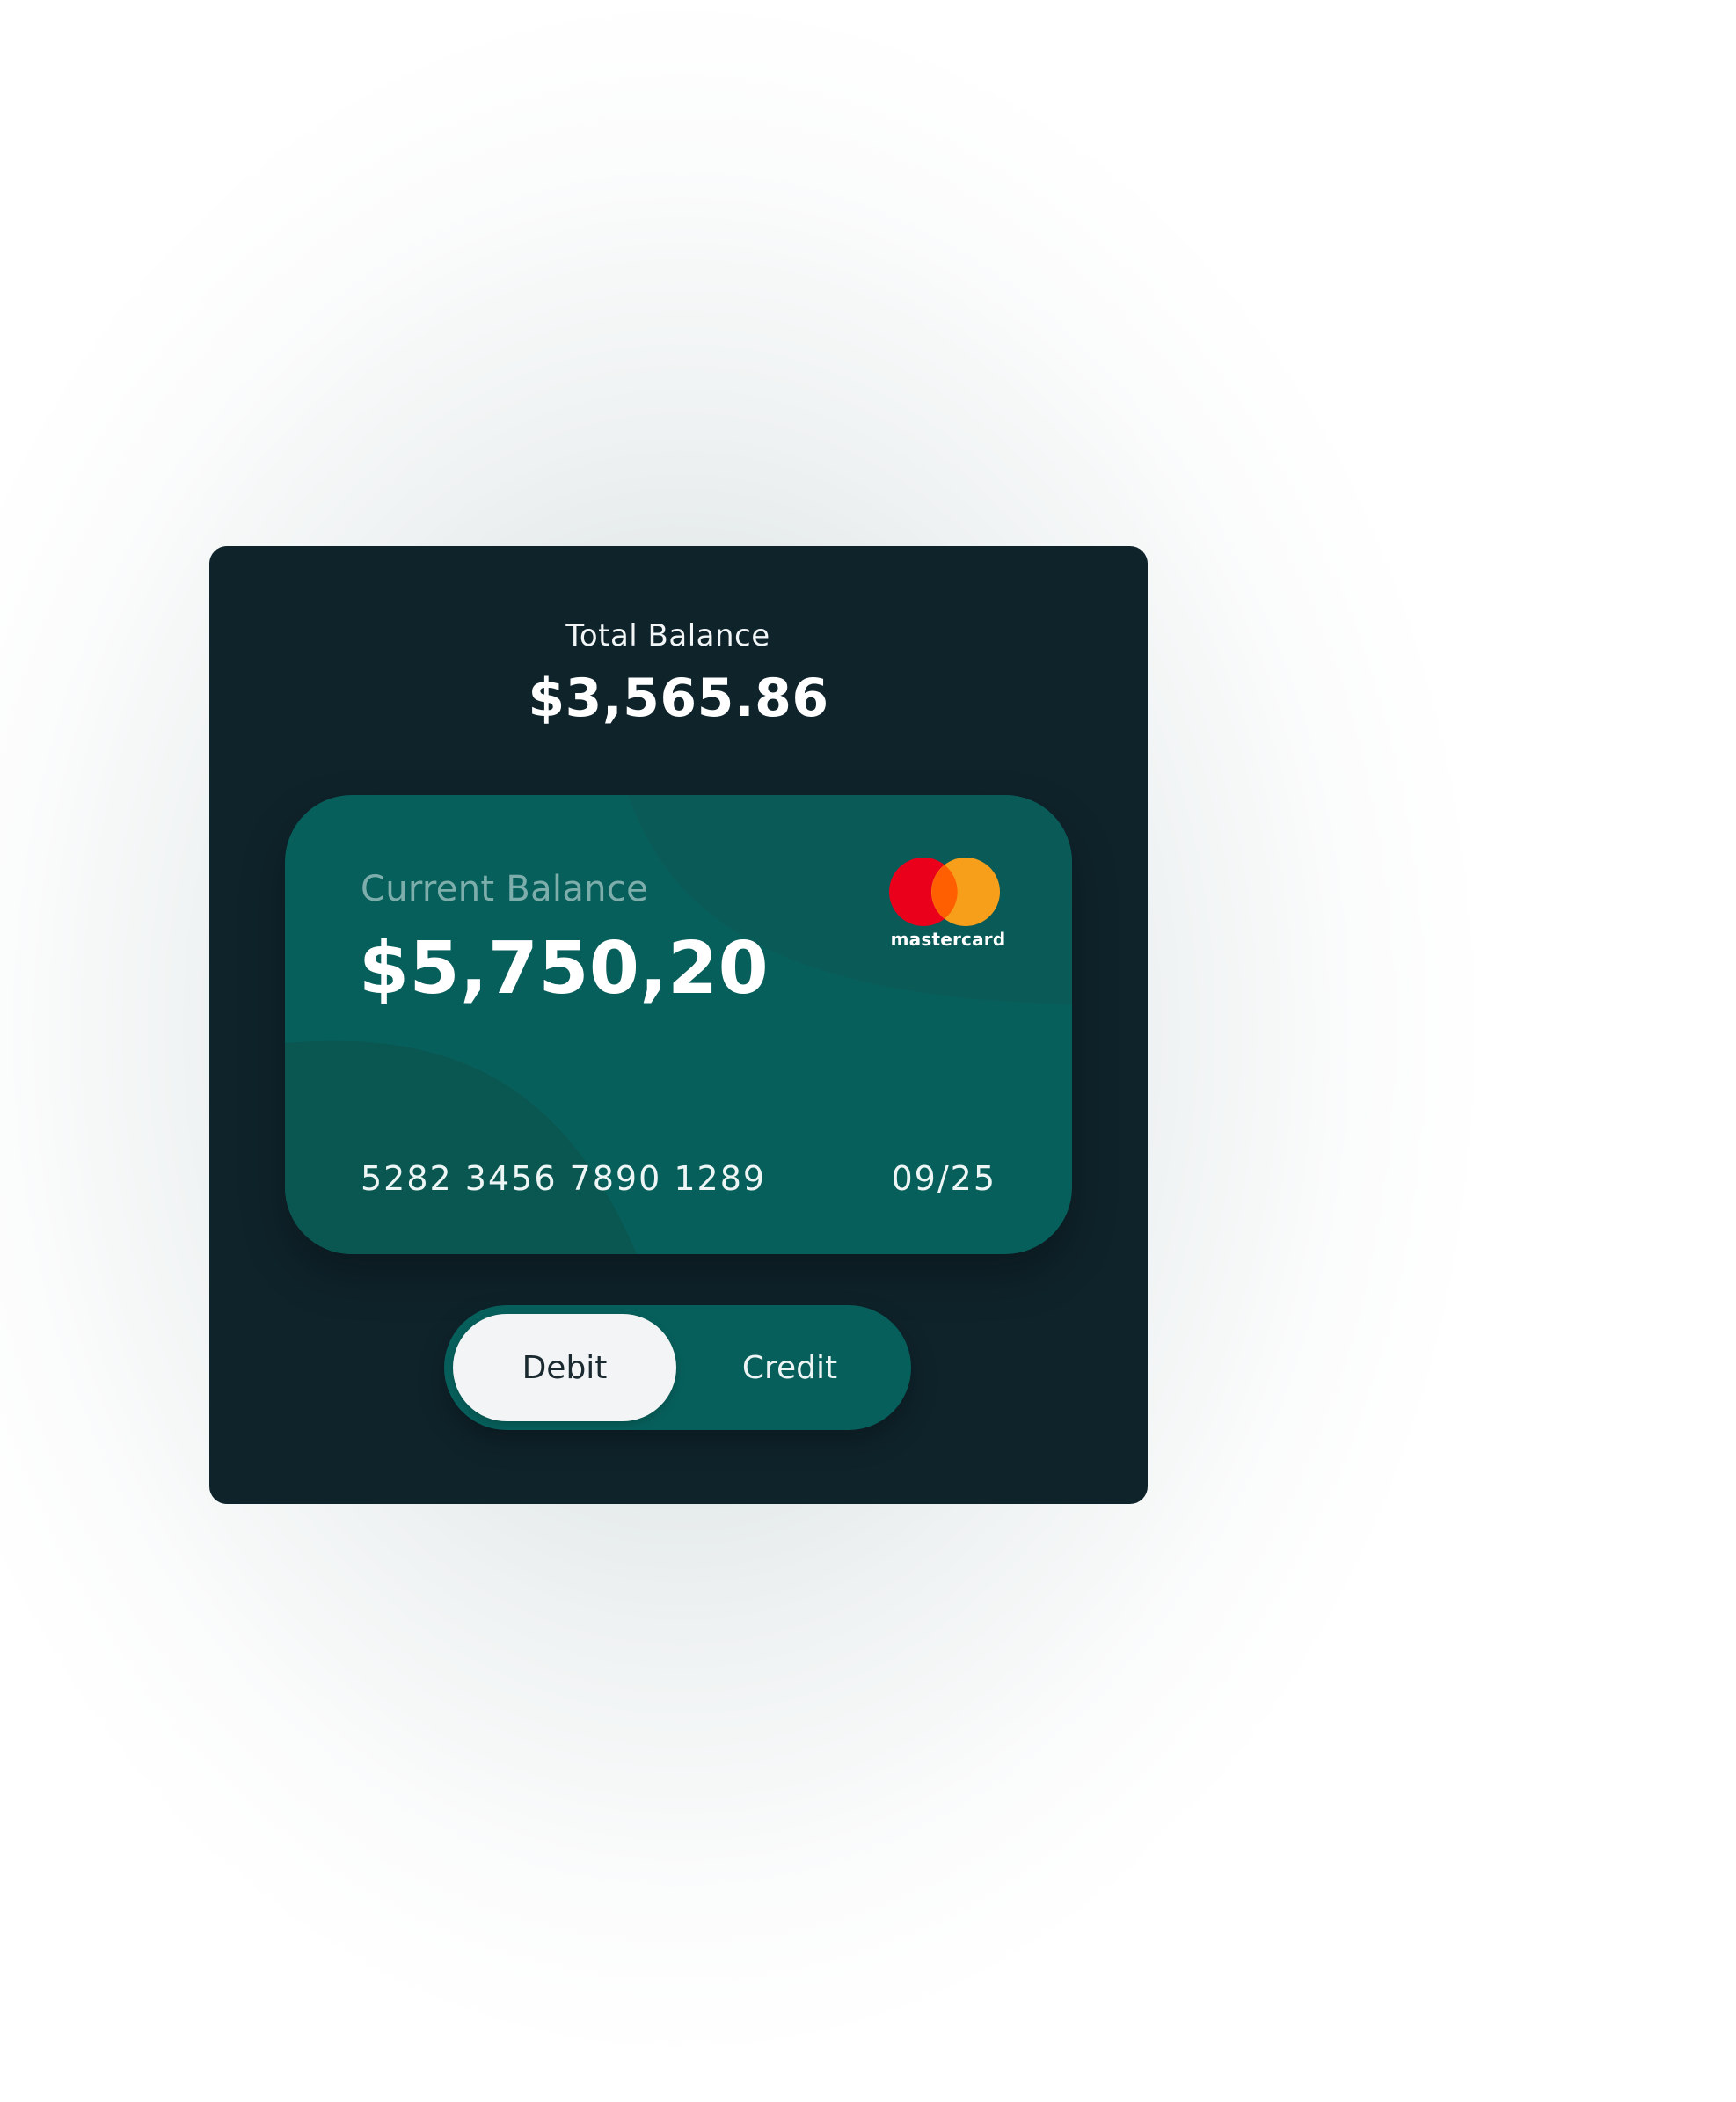 This screenshot has width=1736, height=2102. I want to click on toggle-option-credit: Credit, so click(790, 1367).